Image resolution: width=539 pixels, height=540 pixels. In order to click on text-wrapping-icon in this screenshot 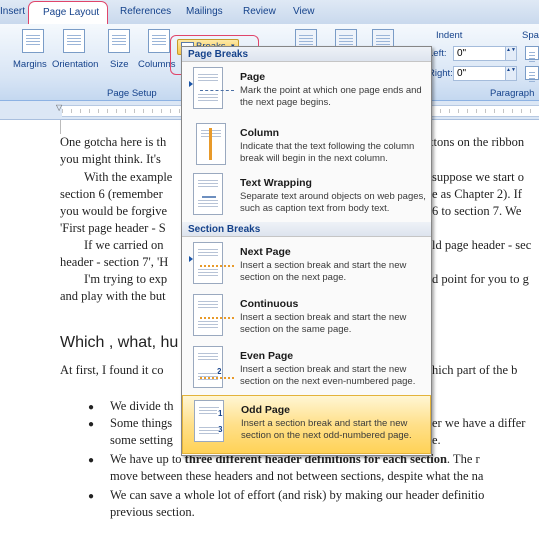, I will do `click(208, 194)`.